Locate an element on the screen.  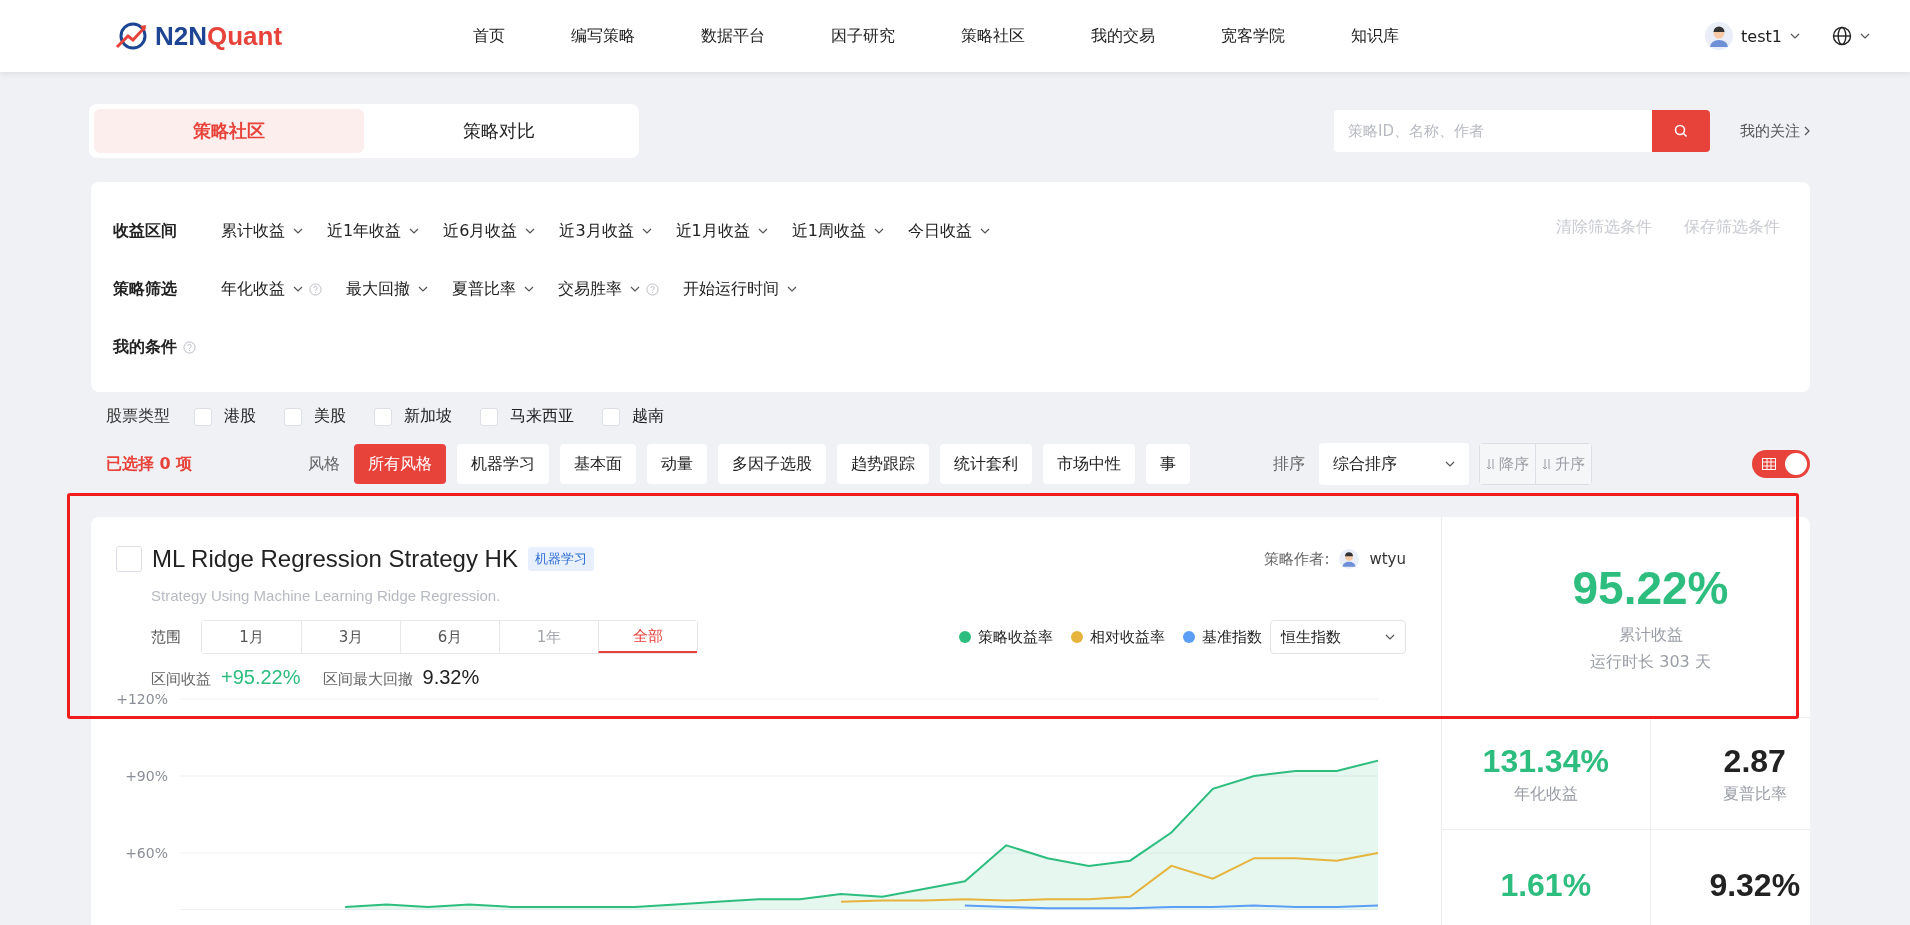
style-chip: 趋势跟踪 is located at coordinates (883, 464).